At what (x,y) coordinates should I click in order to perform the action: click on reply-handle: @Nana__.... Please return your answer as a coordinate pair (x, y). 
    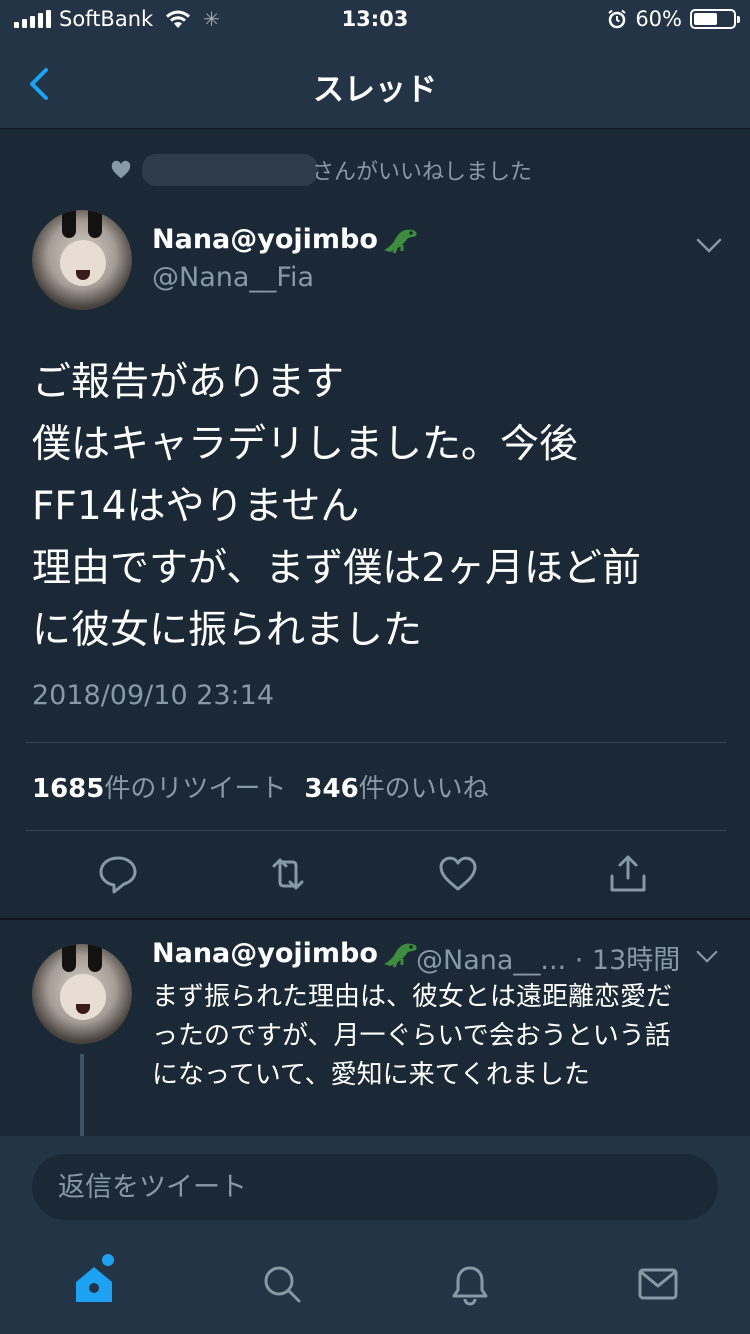
    Looking at the image, I should click on (491, 960).